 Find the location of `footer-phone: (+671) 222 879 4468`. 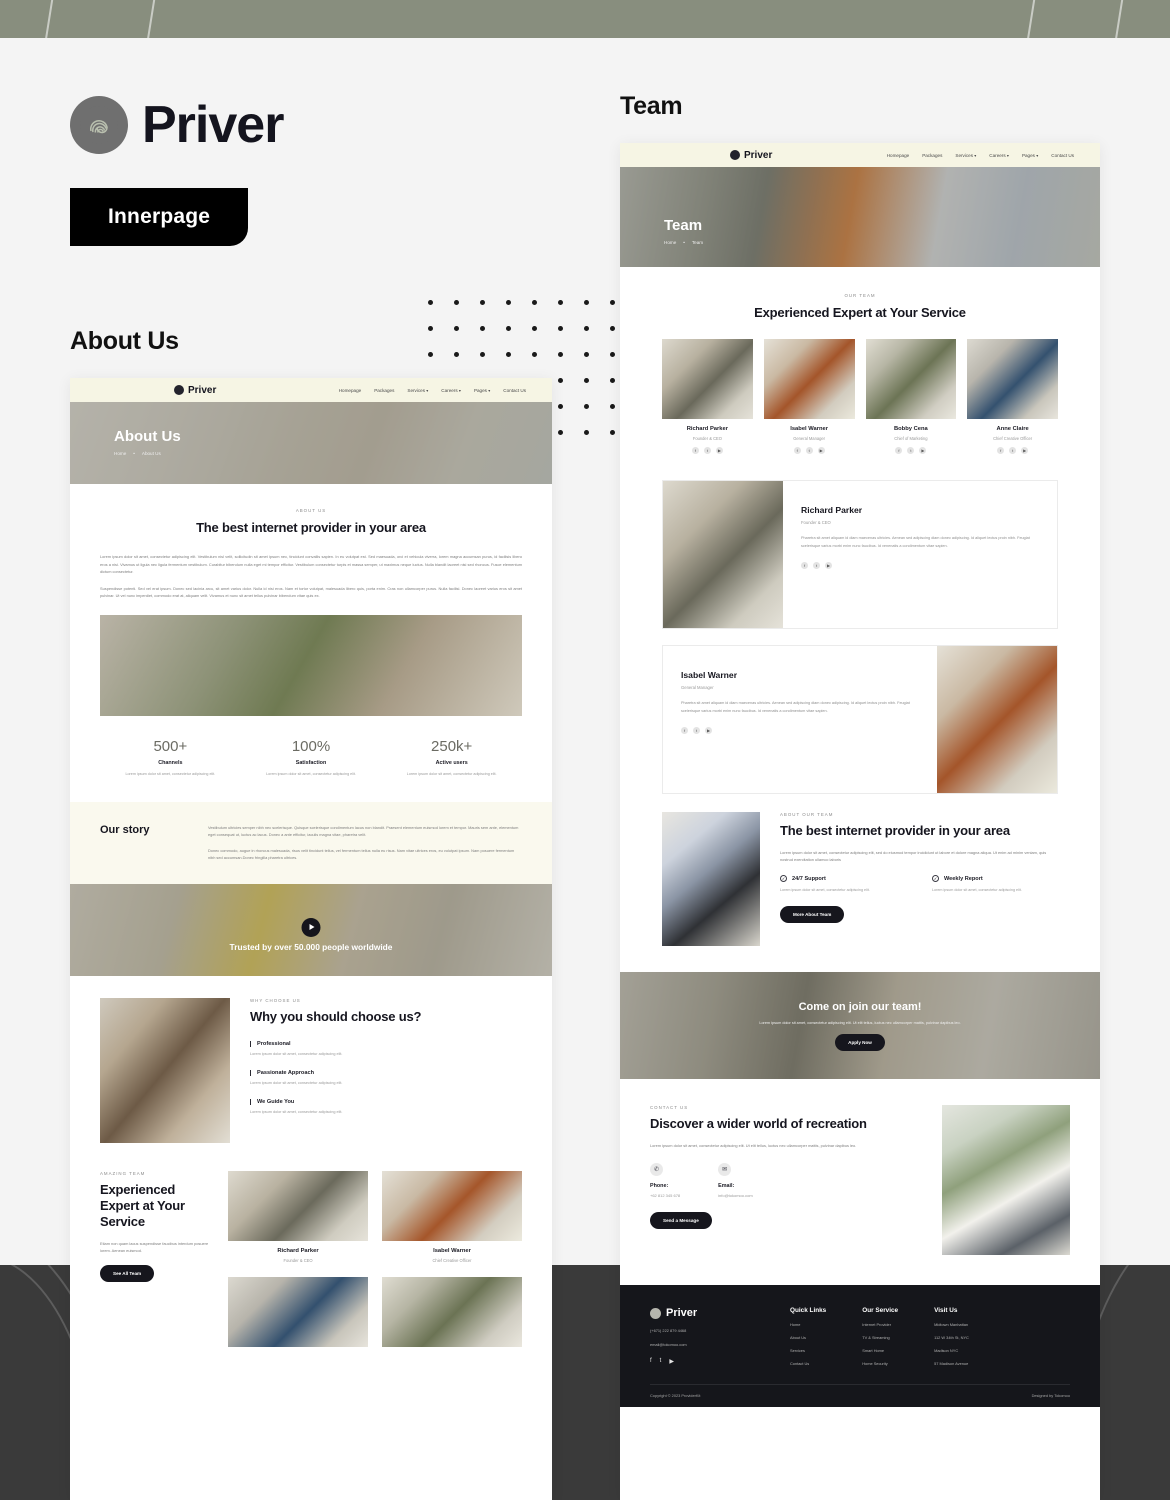

footer-phone: (+671) 222 879 4468 is located at coordinates (702, 1330).